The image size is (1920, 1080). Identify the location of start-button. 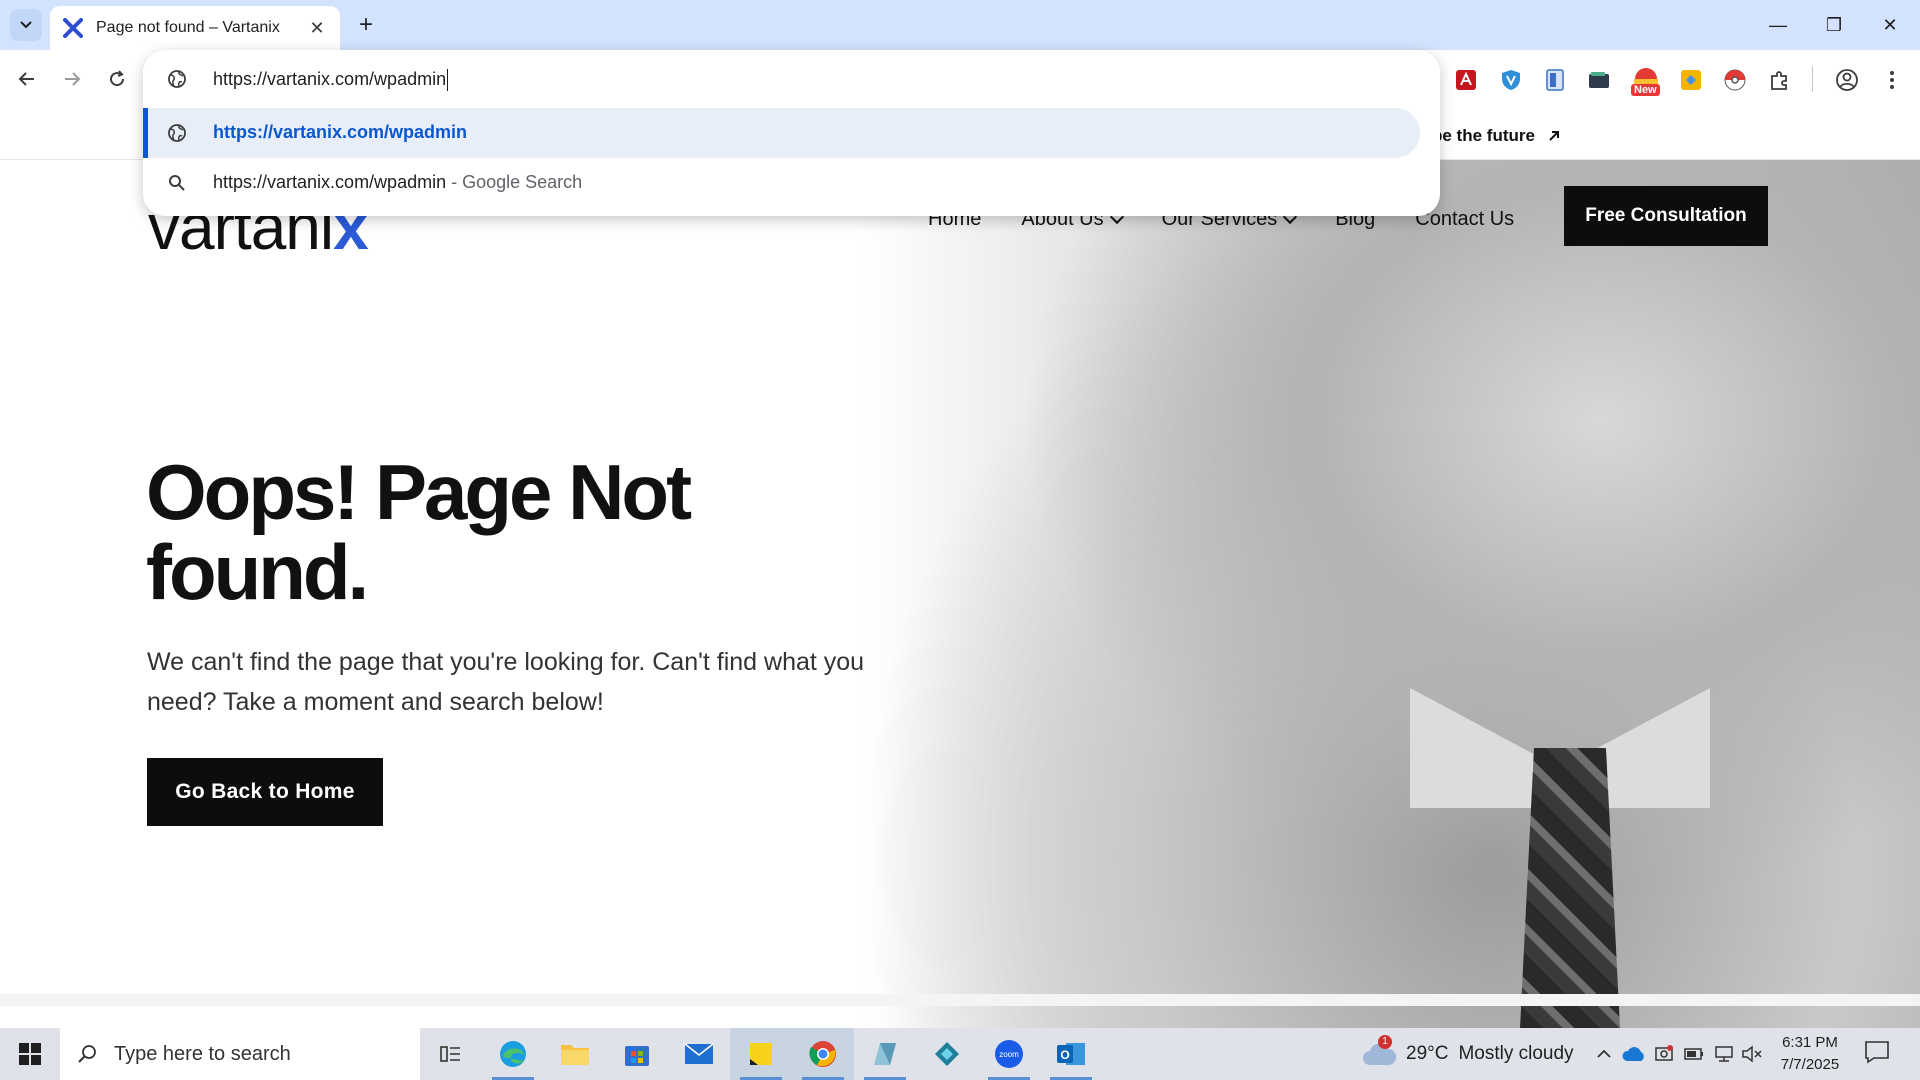
(30, 1054).